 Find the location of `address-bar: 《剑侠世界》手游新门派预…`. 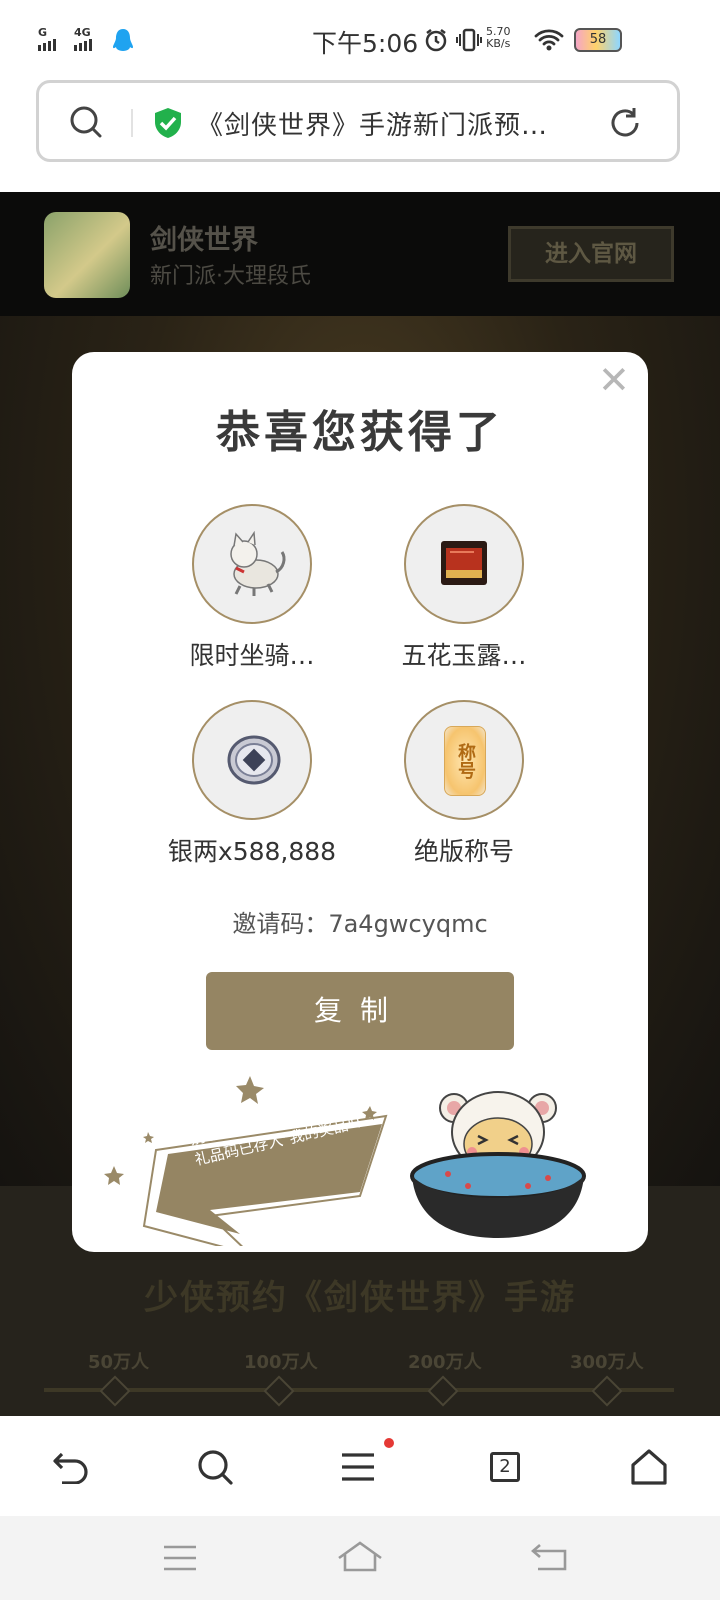

address-bar: 《剑侠世界》手游新门派预… is located at coordinates (358, 121).